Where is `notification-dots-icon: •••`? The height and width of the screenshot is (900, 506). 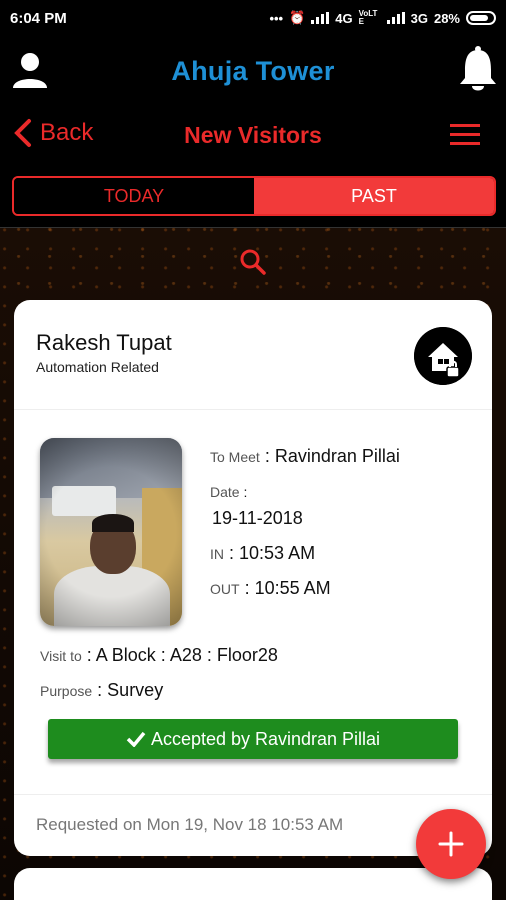
notification-dots-icon: ••• is located at coordinates (276, 18).